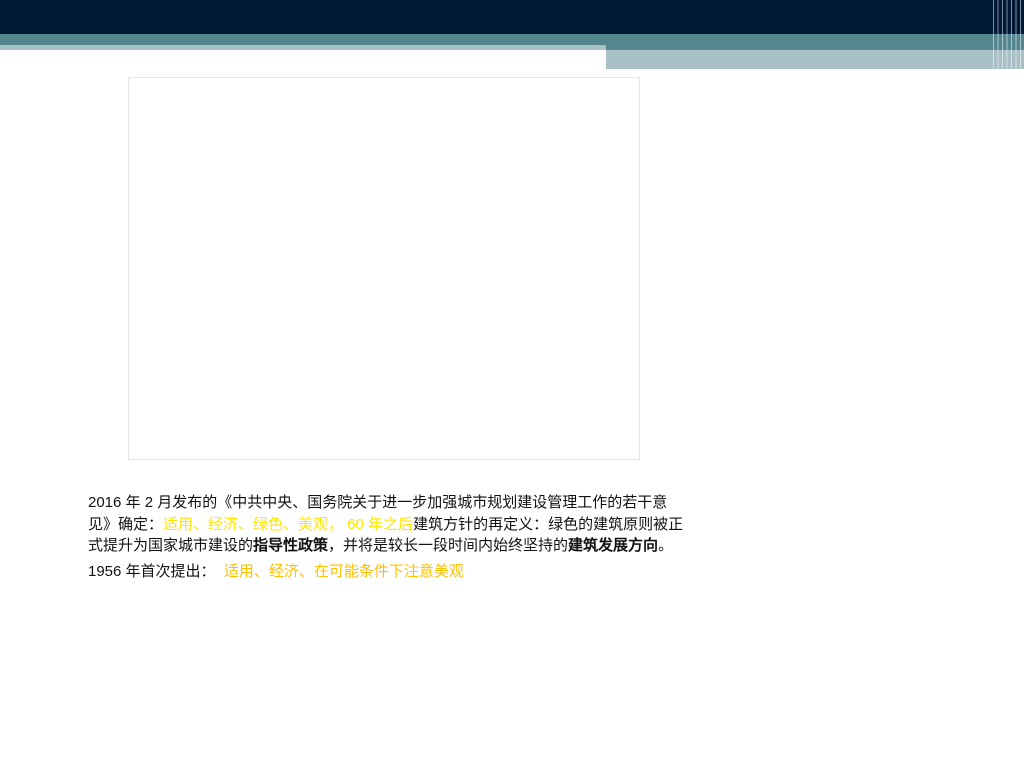  Describe the element at coordinates (343, 571) in the screenshot. I see `highlight-1956-principles: 适用、经济、在可能条件下注意美观` at that location.